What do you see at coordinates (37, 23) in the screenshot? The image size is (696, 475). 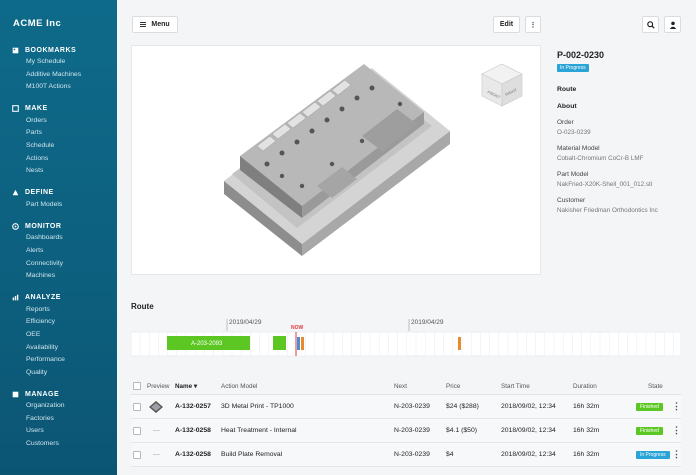 I see `brand-name: ACME Inc` at bounding box center [37, 23].